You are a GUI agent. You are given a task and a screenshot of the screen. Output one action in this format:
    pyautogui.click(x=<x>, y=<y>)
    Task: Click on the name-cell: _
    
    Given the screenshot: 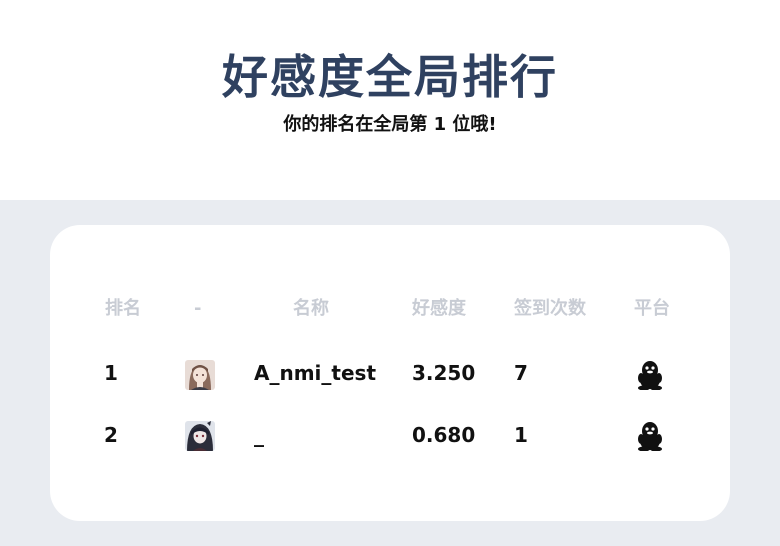 What is the action you would take?
    pyautogui.click(x=259, y=435)
    